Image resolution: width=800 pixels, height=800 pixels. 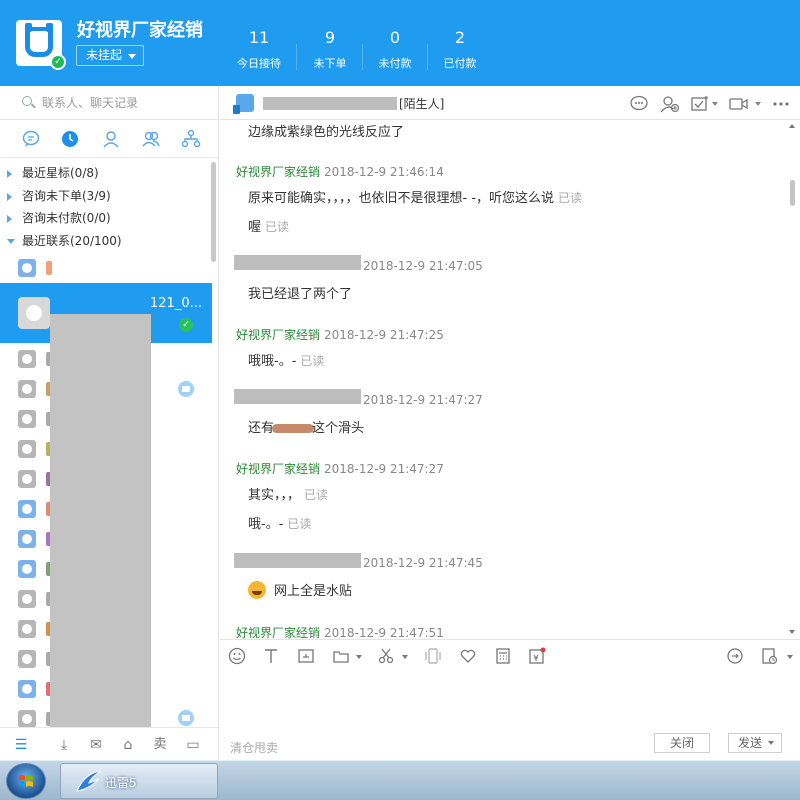 I want to click on taskbar-item-label: 迅雷5, so click(x=121, y=783).